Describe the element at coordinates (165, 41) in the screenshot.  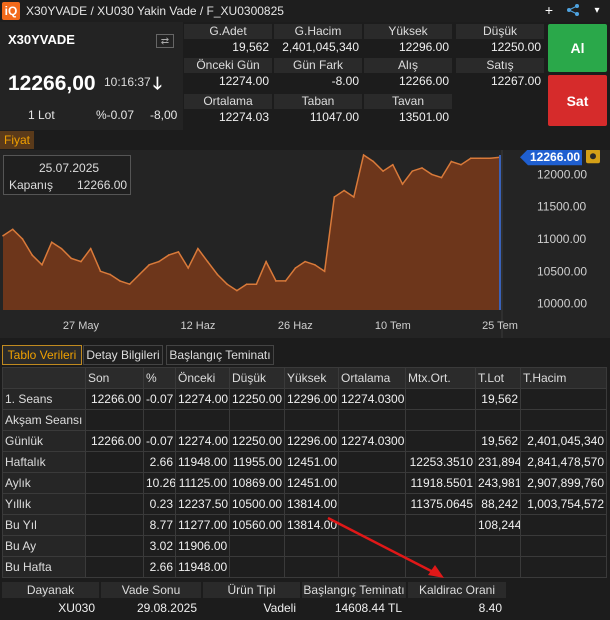
I see `swap-icon: ⇄` at that location.